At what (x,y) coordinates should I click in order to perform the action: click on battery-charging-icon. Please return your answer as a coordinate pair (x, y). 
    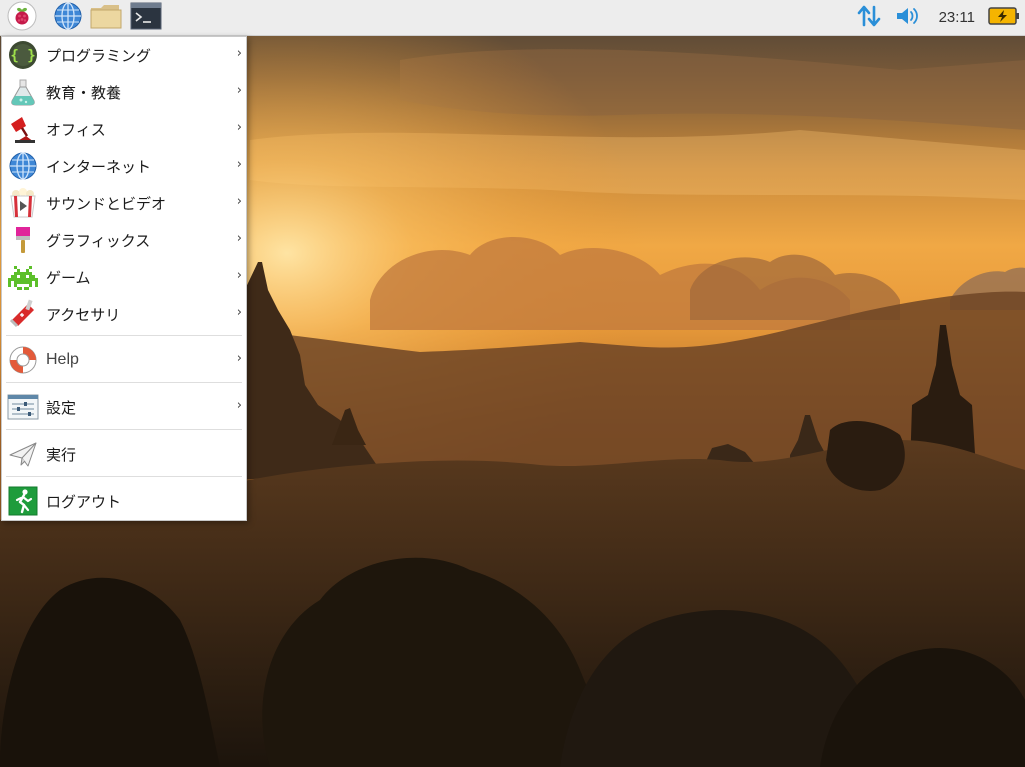
    Looking at the image, I should click on (1004, 18).